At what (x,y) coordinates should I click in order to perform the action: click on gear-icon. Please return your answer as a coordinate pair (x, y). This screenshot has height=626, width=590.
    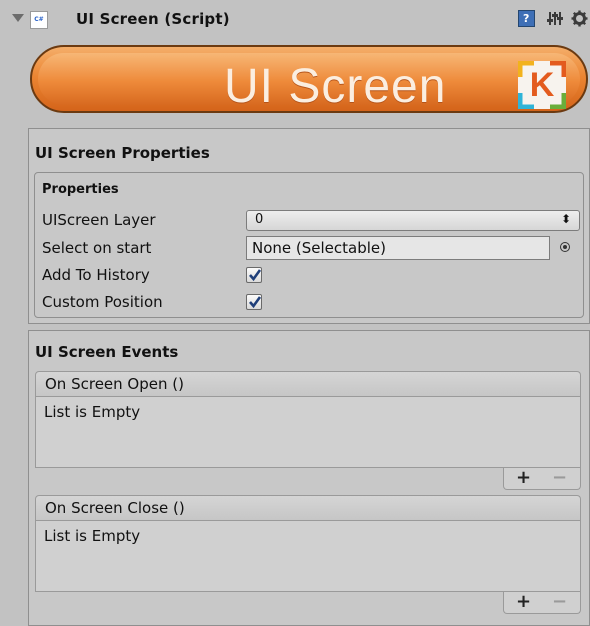
    Looking at the image, I should click on (579, 18).